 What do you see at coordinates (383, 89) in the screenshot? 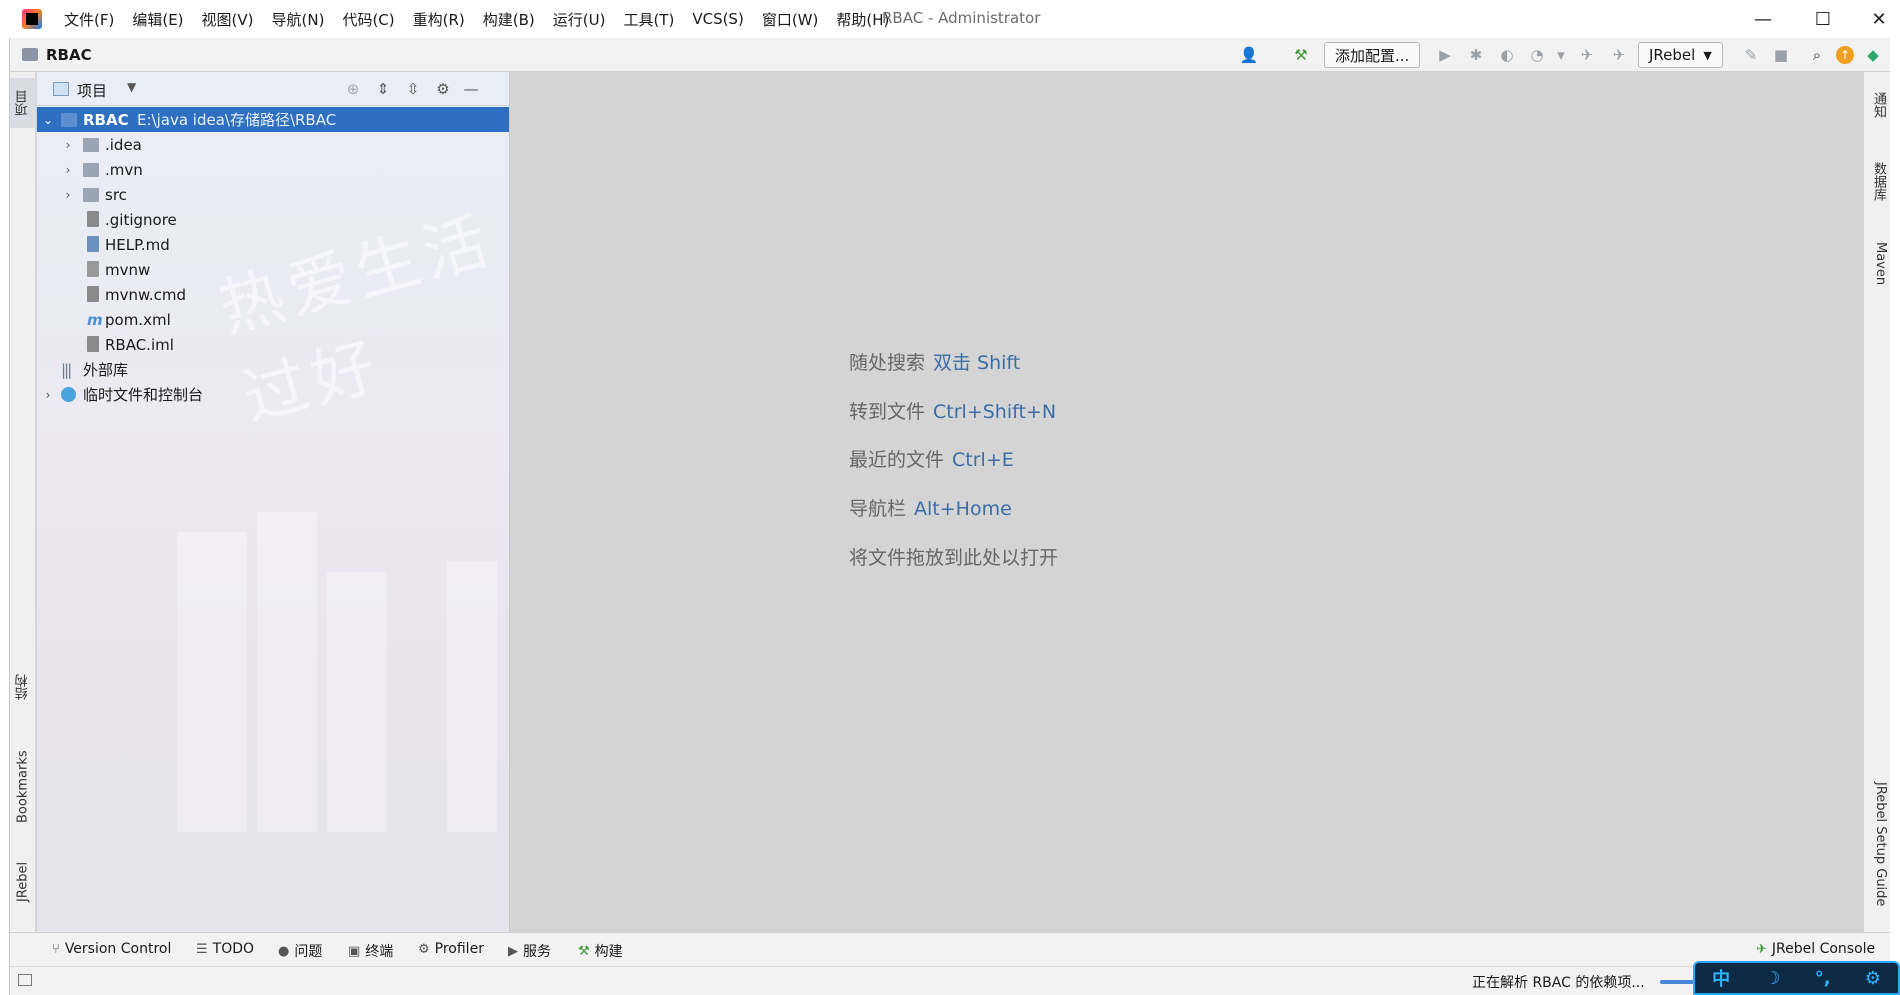
I see `expand-all-icon: ⇕` at bounding box center [383, 89].